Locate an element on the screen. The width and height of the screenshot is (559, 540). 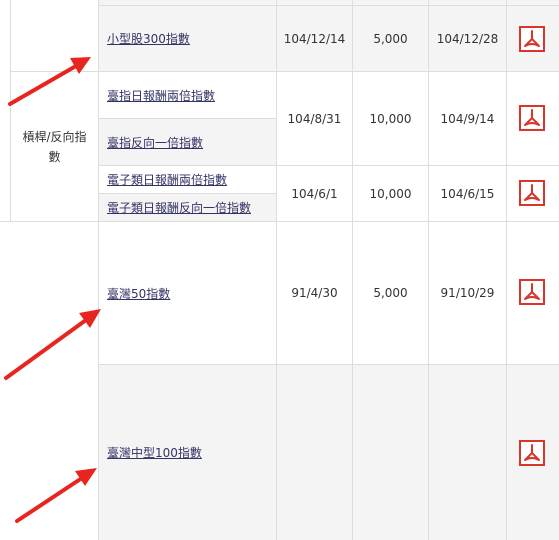
index-link-taiwan50: 臺灣50指數 is located at coordinates (138, 293).